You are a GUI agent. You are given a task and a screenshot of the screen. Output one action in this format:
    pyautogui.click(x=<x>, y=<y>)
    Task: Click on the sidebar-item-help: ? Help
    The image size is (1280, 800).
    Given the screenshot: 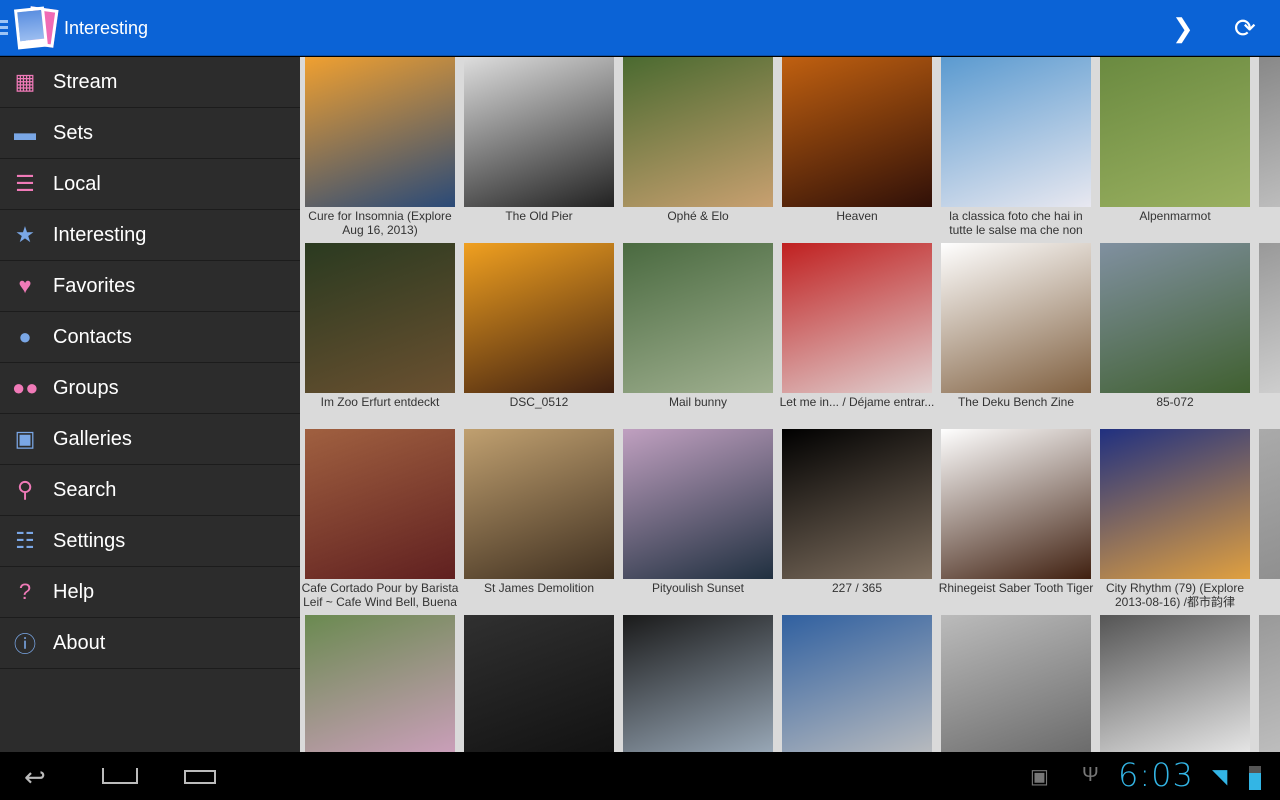 What is the action you would take?
    pyautogui.click(x=150, y=592)
    